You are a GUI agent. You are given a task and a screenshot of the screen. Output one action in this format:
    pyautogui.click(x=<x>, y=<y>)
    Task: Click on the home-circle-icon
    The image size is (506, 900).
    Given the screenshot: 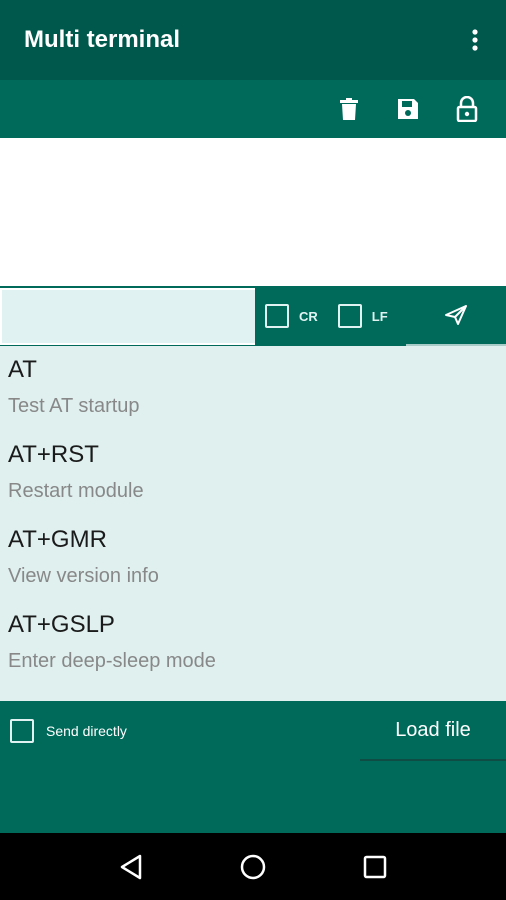 What is the action you would take?
    pyautogui.click(x=253, y=867)
    